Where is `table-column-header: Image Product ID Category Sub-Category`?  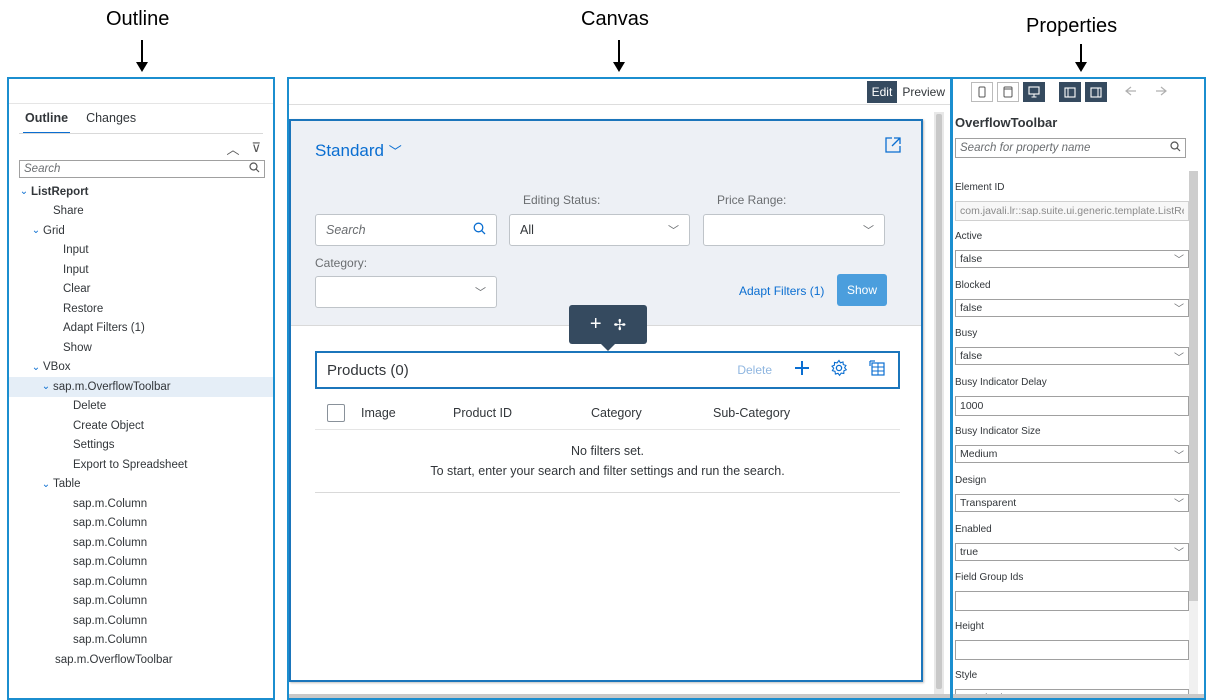 table-column-header: Image Product ID Category Sub-Category is located at coordinates (607, 413).